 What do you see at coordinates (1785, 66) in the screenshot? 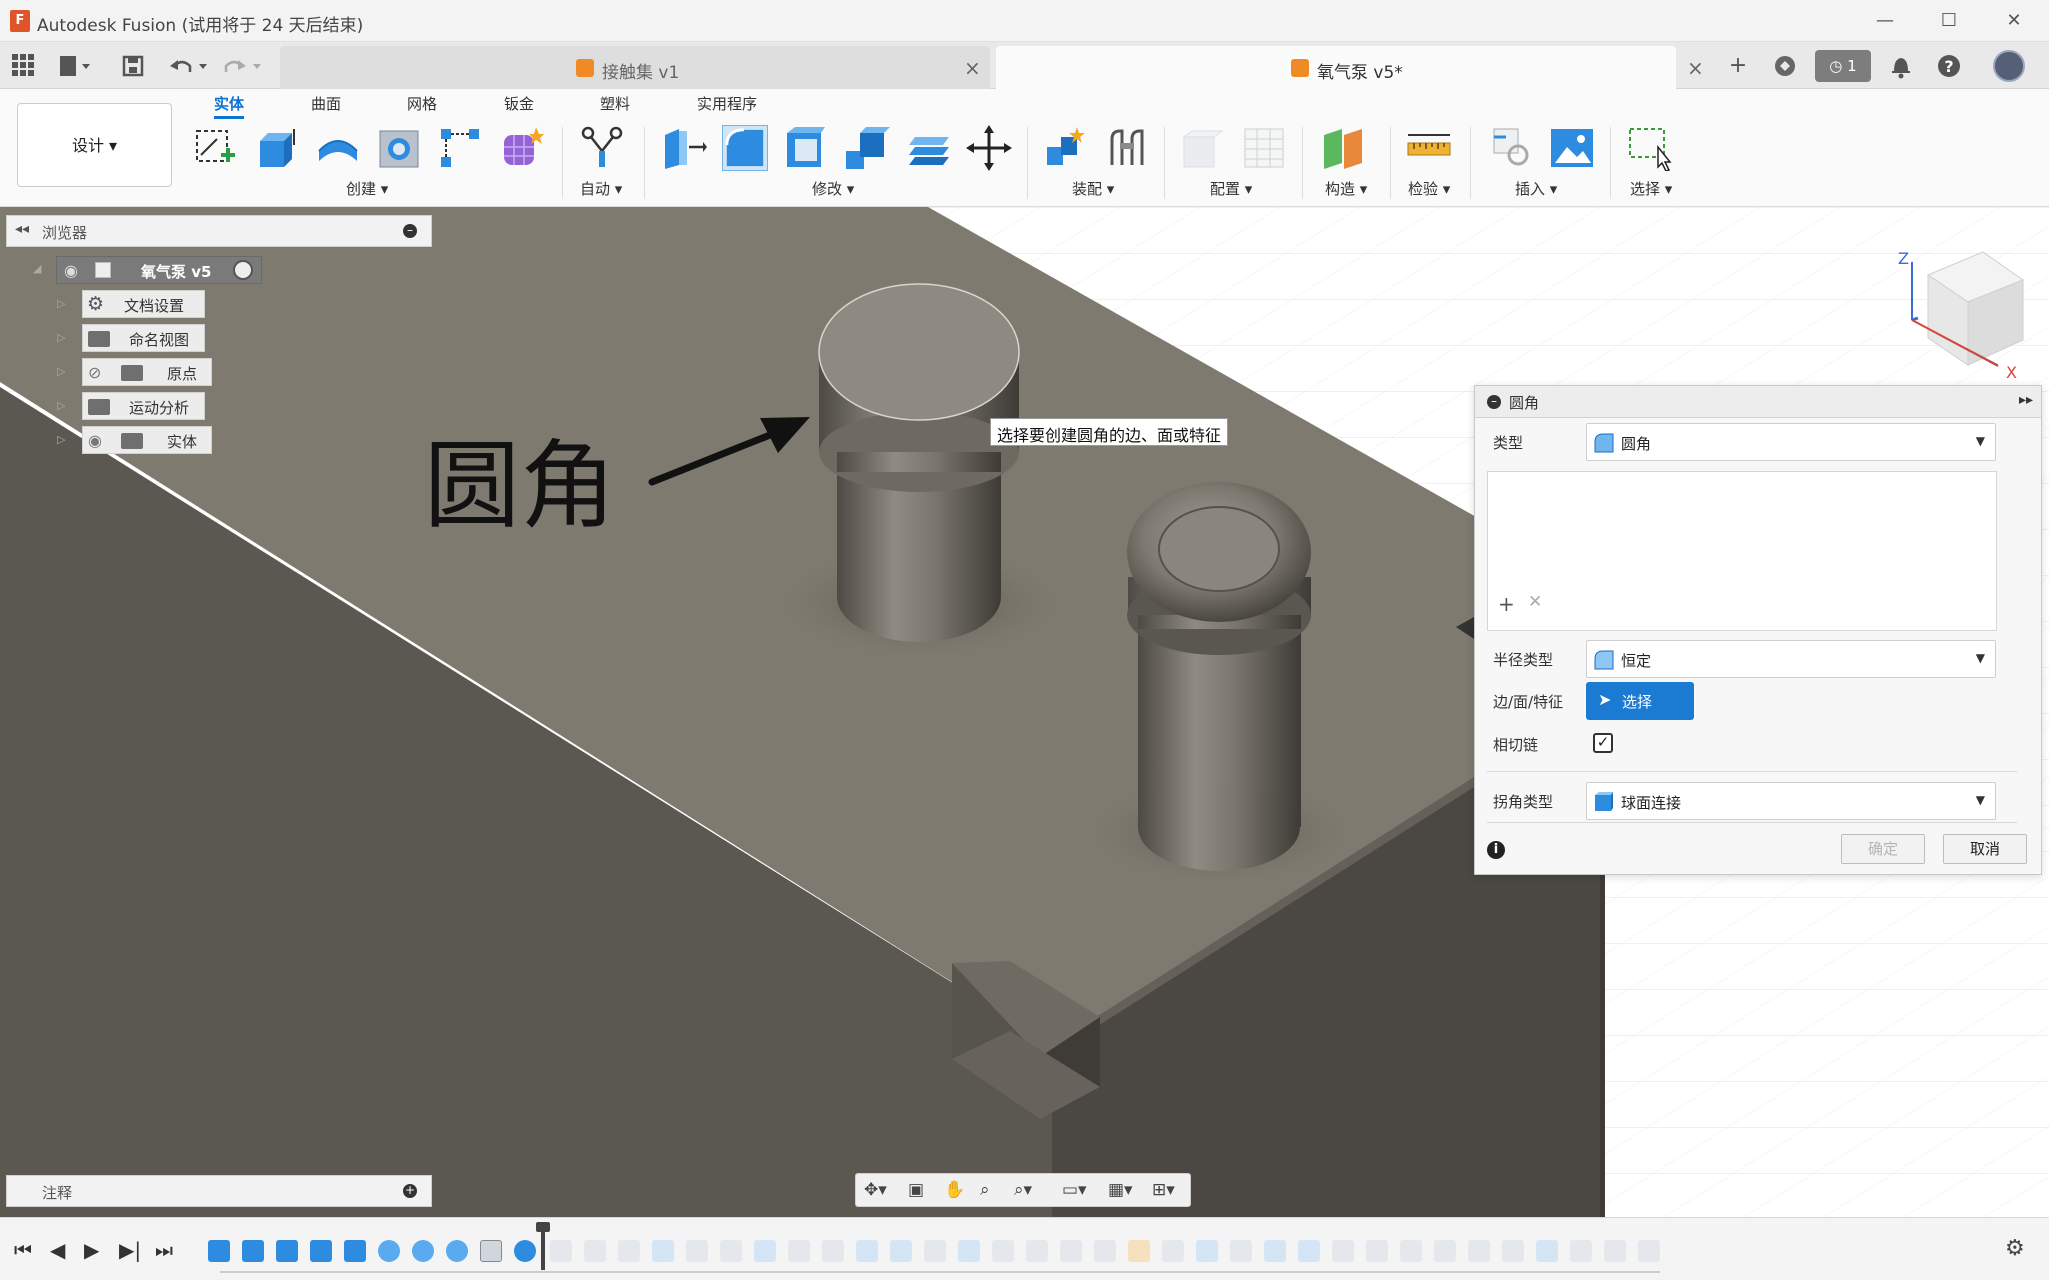
I see `extensions-icon` at bounding box center [1785, 66].